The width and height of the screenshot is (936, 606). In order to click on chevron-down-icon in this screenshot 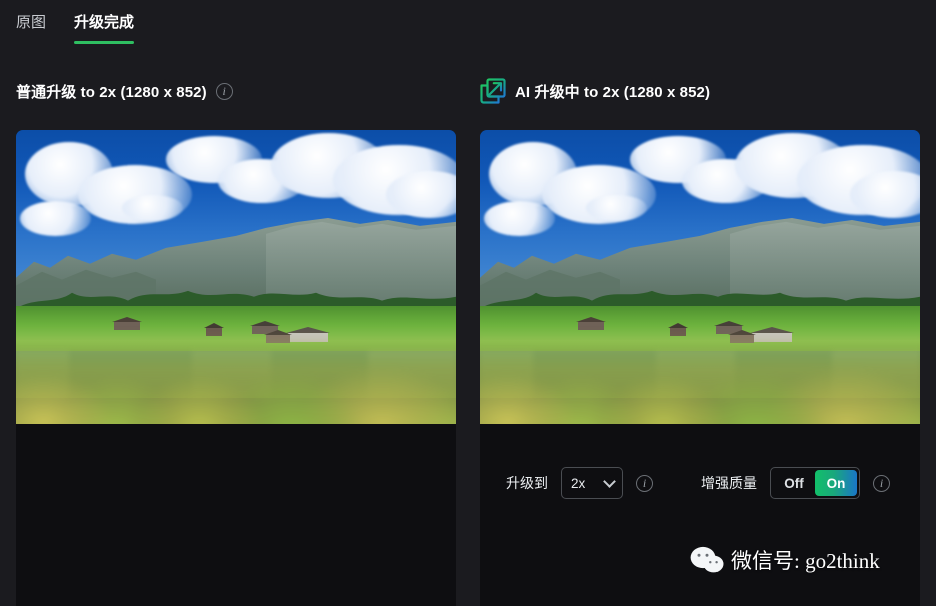, I will do `click(609, 481)`.